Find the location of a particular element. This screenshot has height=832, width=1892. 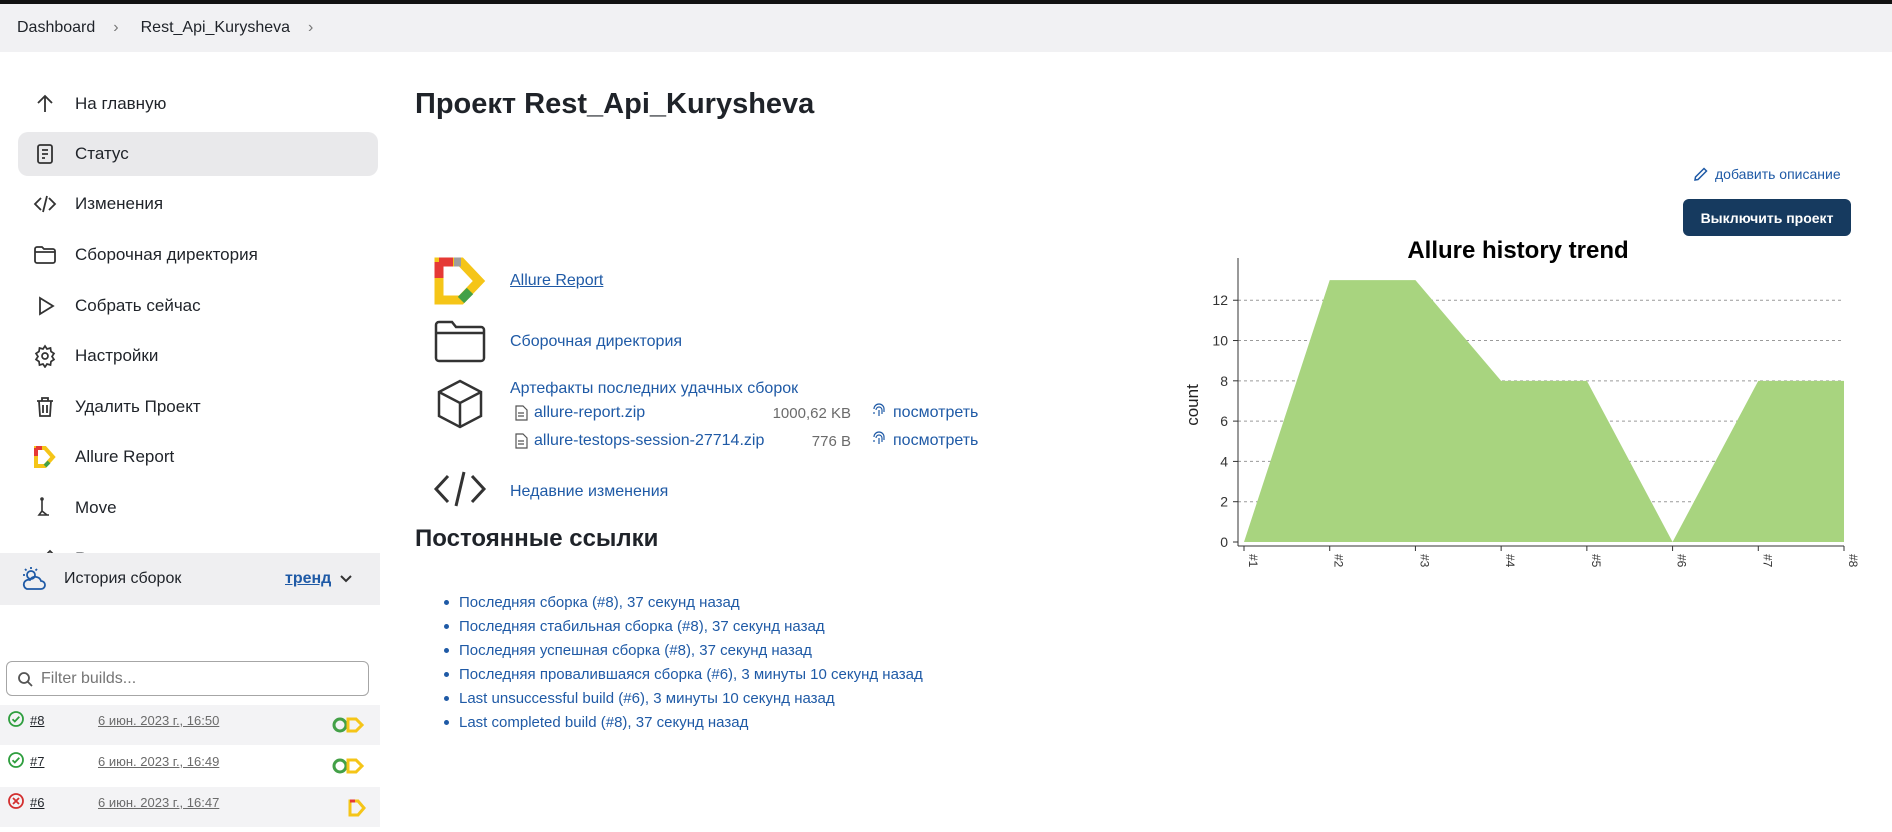

permalinks-title: Постоянные ссылки is located at coordinates (537, 538).